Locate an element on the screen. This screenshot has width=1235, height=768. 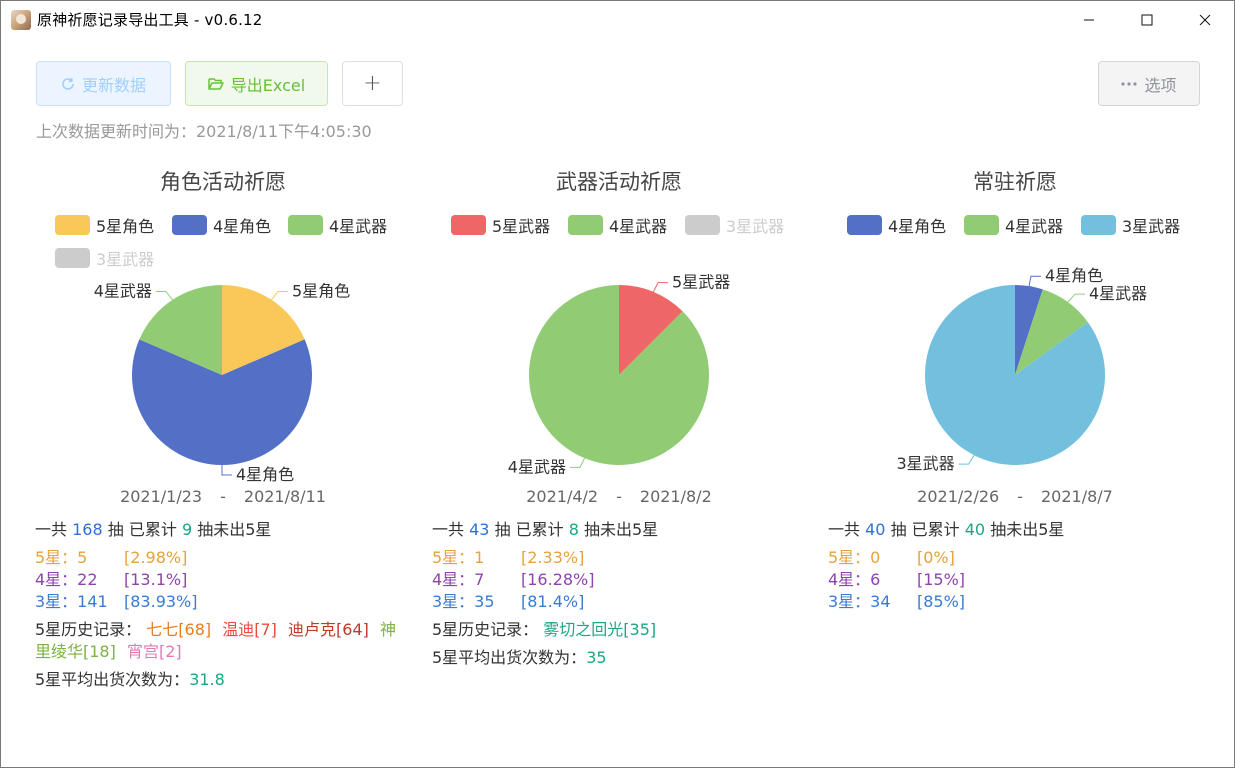
maximize-button is located at coordinates (1147, 19).